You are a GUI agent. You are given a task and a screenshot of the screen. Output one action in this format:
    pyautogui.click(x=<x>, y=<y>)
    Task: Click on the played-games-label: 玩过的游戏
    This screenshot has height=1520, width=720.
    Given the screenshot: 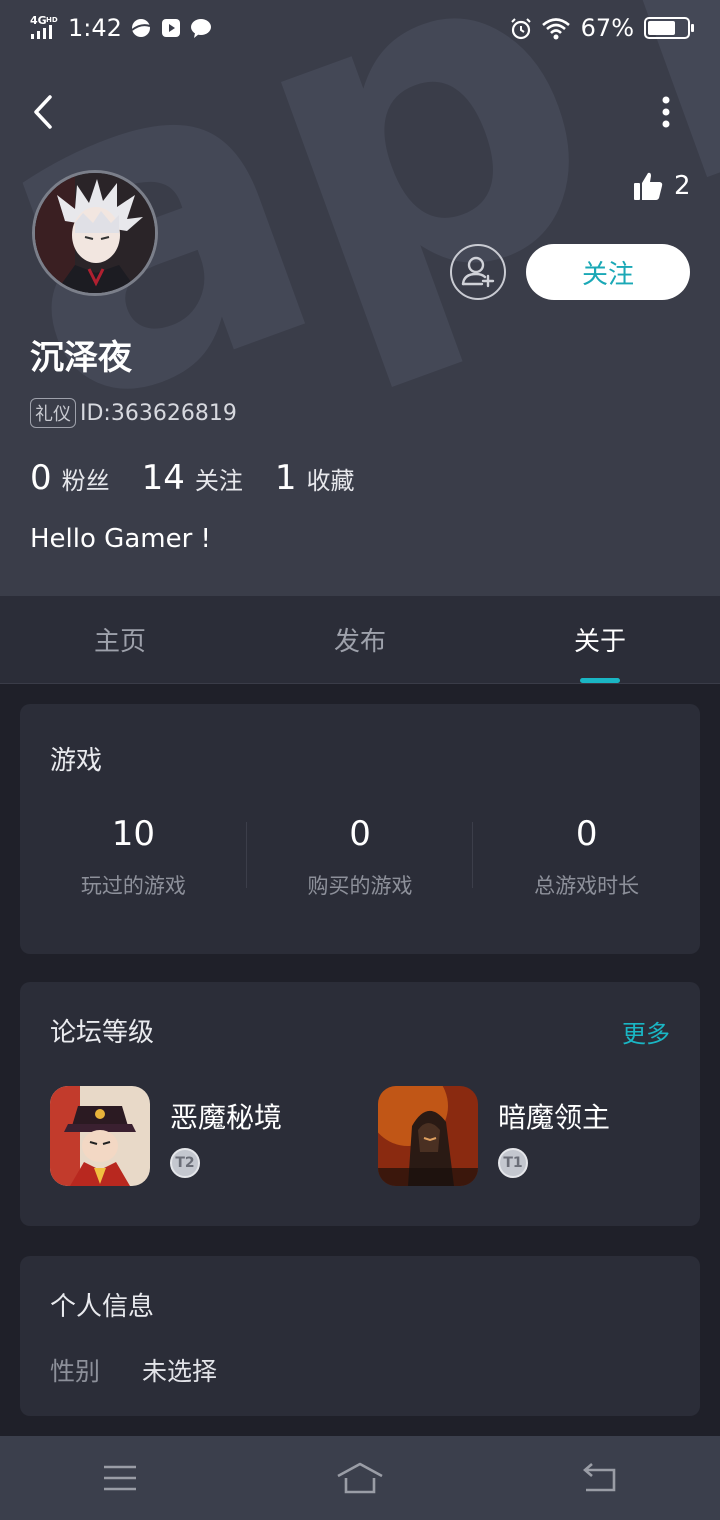 What is the action you would take?
    pyautogui.click(x=133, y=886)
    